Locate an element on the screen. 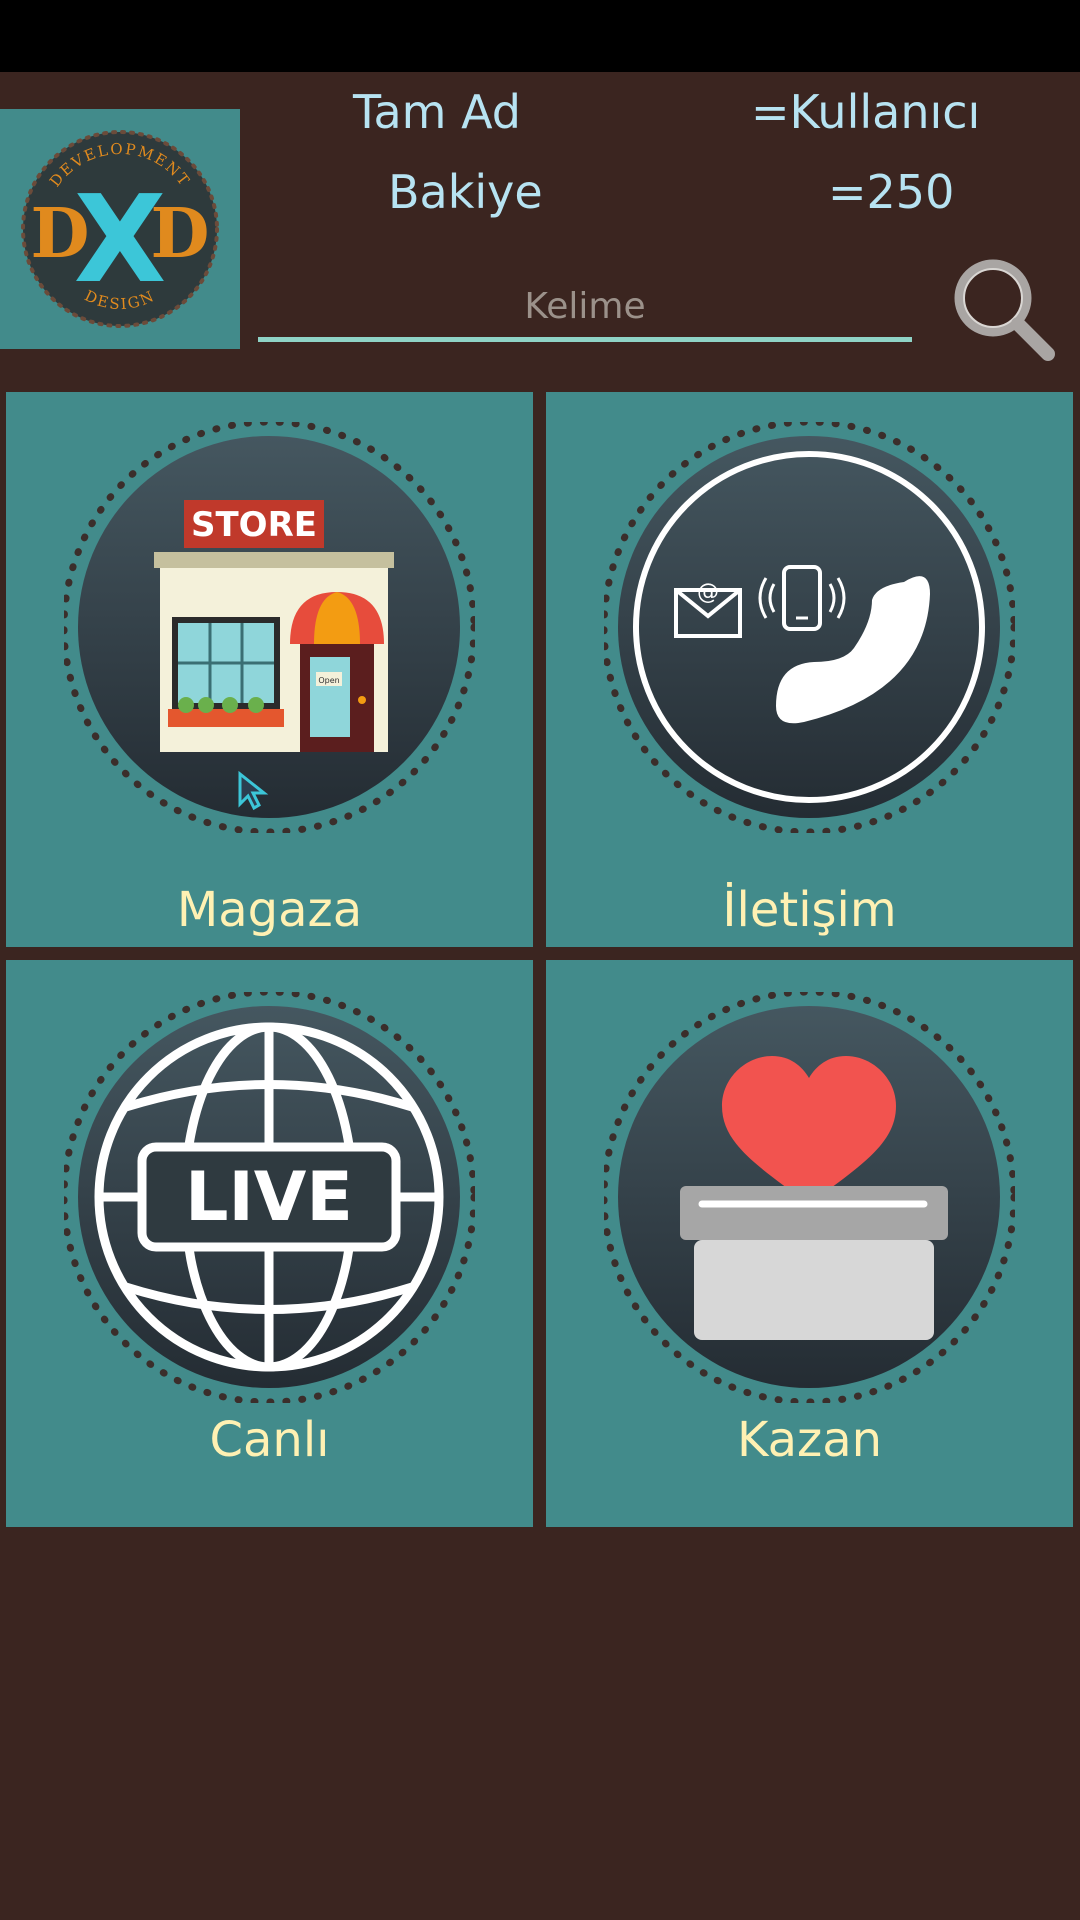 This screenshot has width=1080, height=1920. svg-text: Open is located at coordinates (328, 680).